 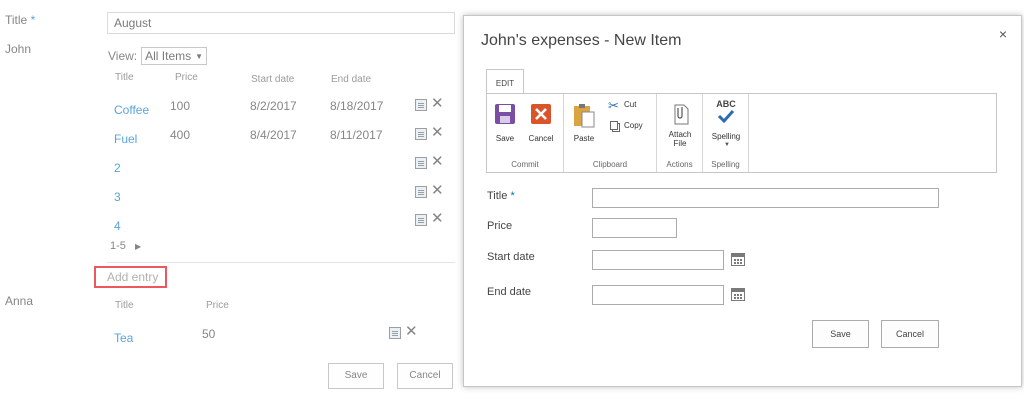 I want to click on attach-file-icon, so click(x=681, y=114).